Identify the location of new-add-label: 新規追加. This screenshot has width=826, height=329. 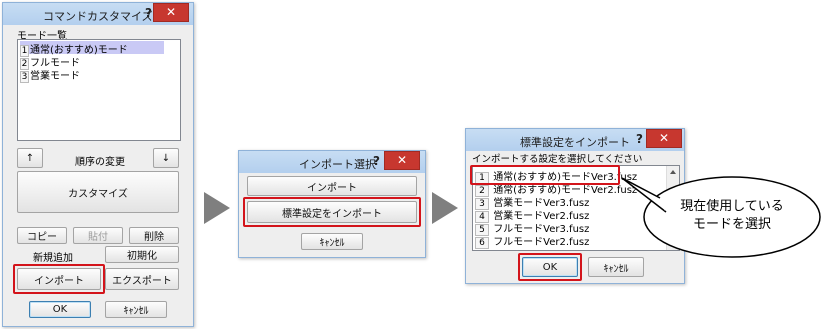
(53, 258).